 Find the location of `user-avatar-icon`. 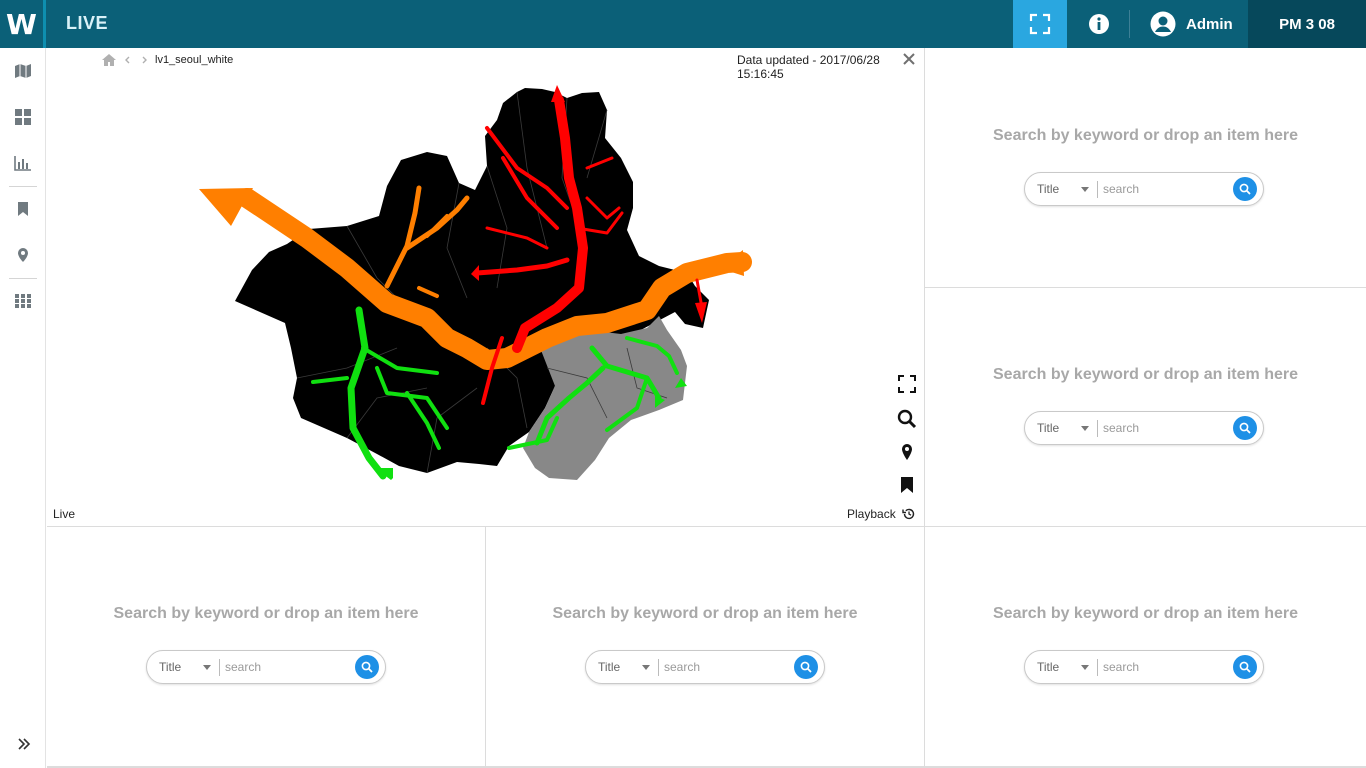

user-avatar-icon is located at coordinates (1163, 24).